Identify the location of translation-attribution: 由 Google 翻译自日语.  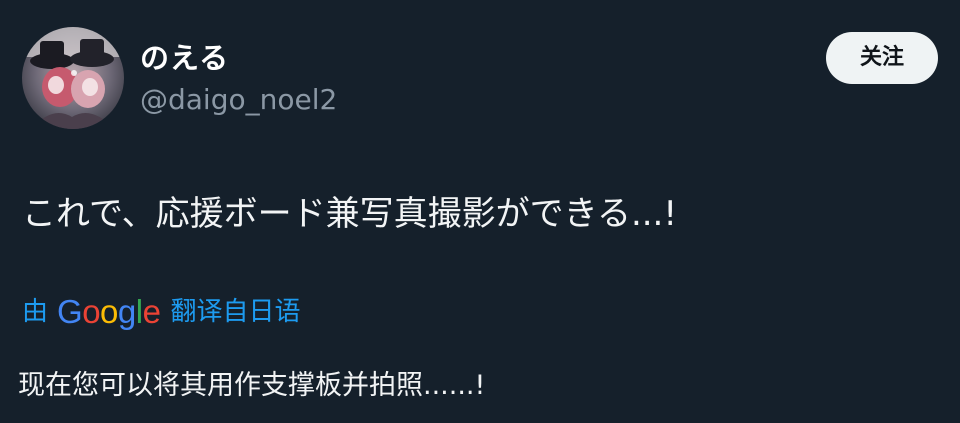
(161, 312).